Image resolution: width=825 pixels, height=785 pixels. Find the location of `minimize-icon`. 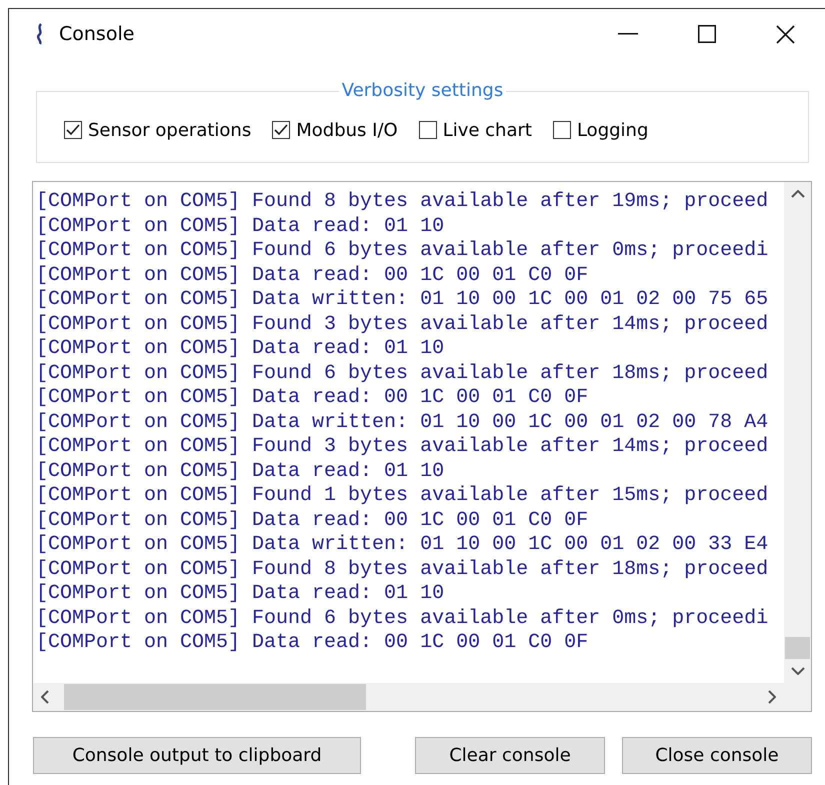

minimize-icon is located at coordinates (628, 34).